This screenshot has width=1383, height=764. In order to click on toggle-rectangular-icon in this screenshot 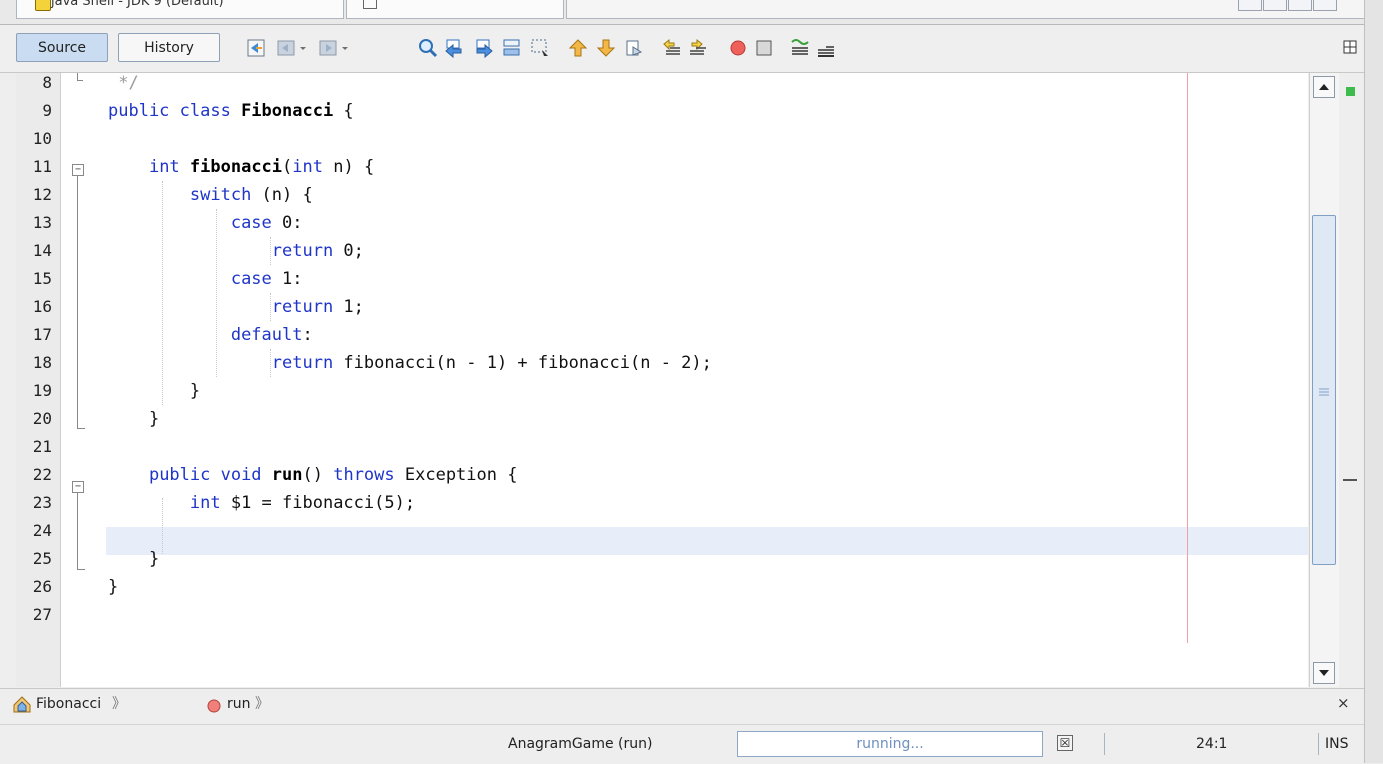, I will do `click(540, 48)`.